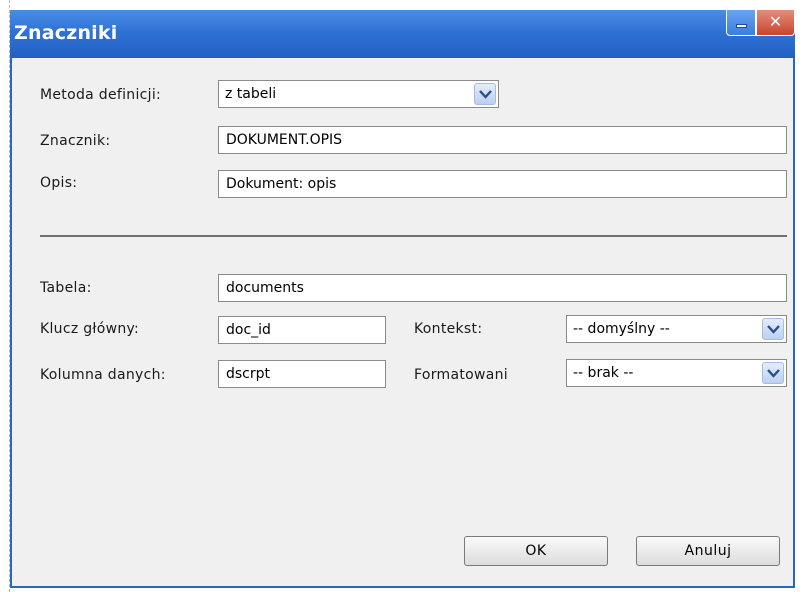  I want to click on title-bar: Znaczniki ✕, so click(402, 34).